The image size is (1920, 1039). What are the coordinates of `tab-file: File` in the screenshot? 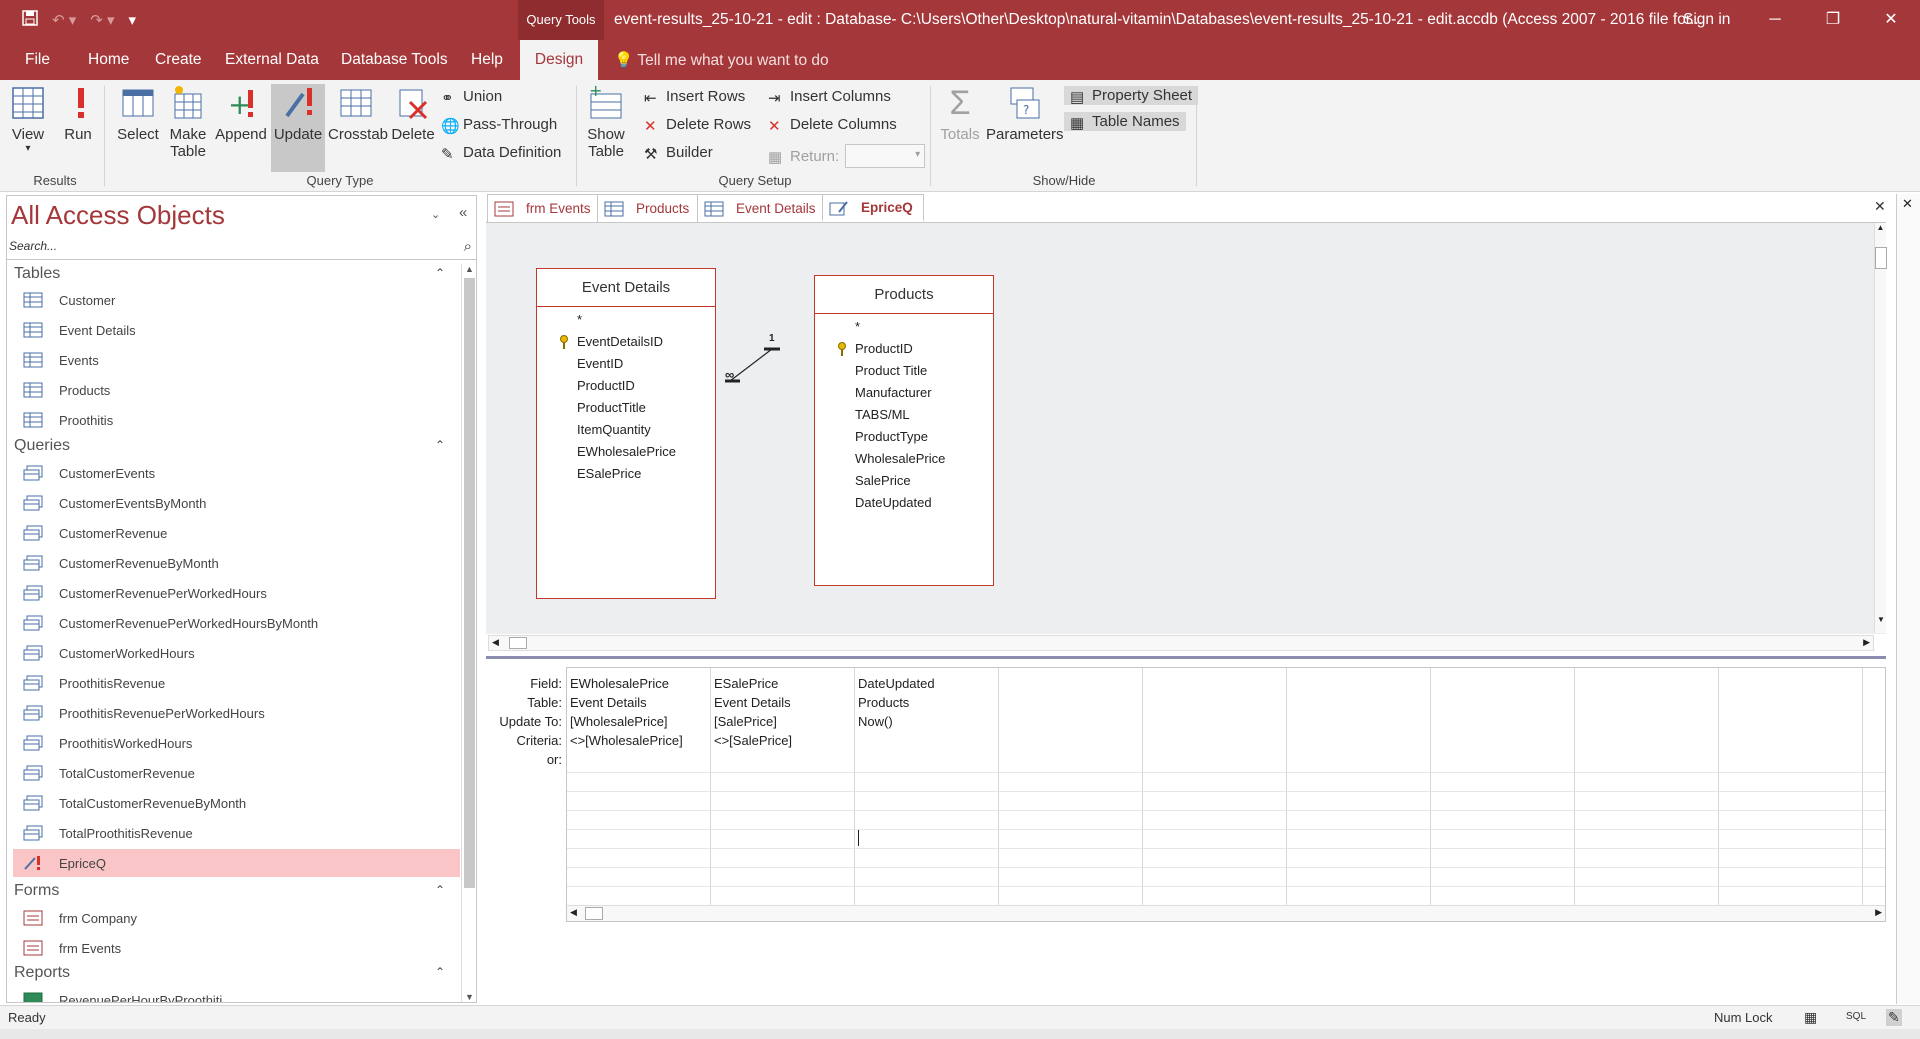 It's located at (37, 60).